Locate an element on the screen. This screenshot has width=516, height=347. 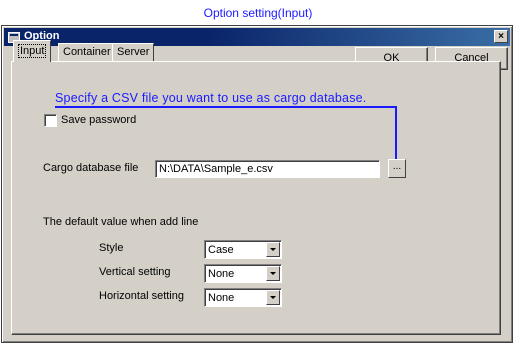
style-value: Case is located at coordinates (221, 250).